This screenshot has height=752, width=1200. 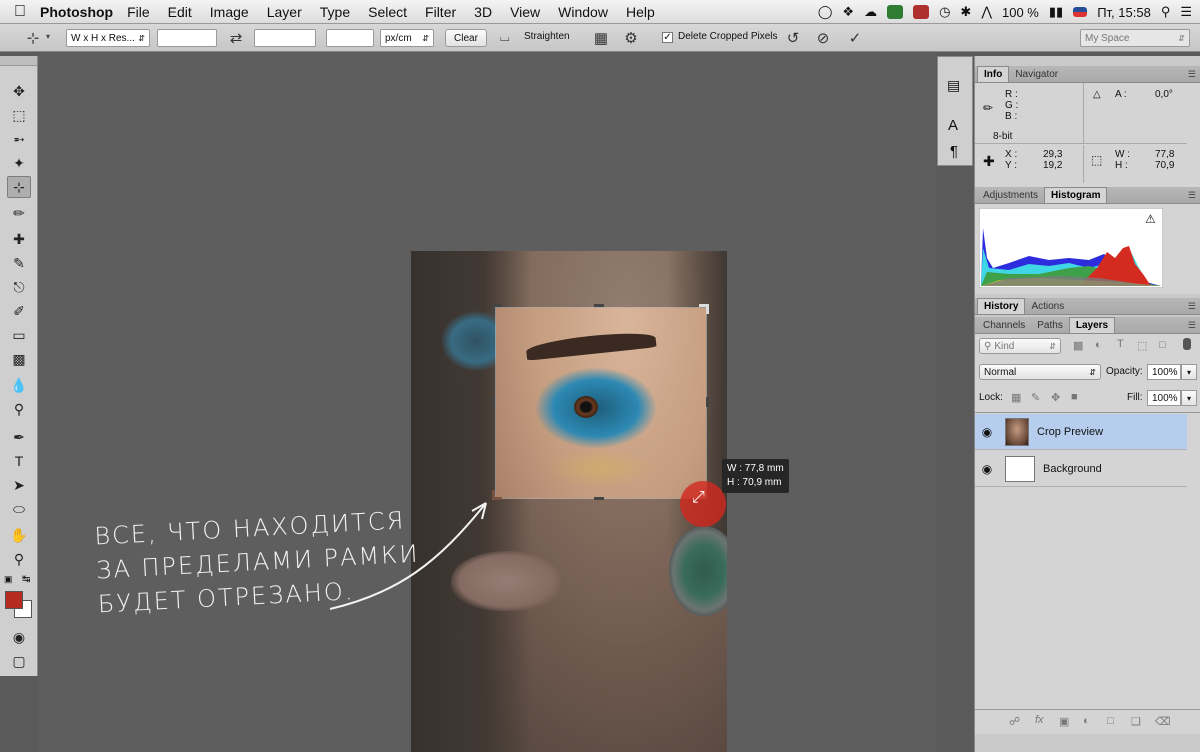 I want to click on ratio-preset-select: W x H x Res... ⇵, so click(x=108, y=38).